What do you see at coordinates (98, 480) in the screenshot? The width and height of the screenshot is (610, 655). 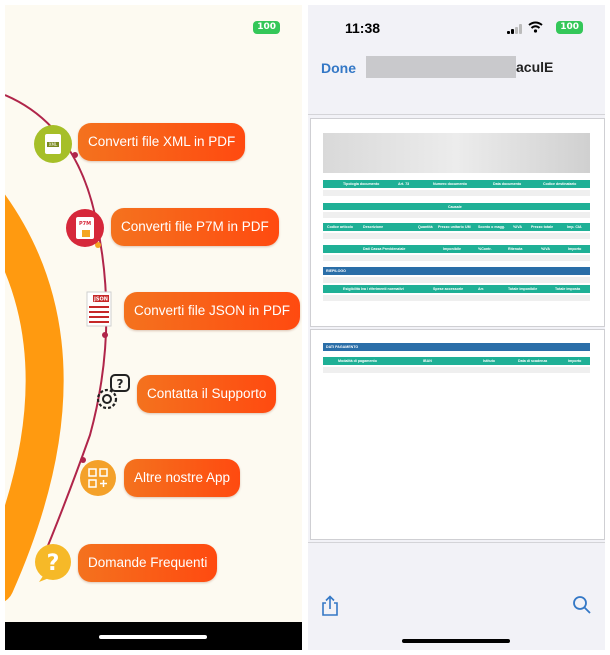 I see `apps-grid-icon` at bounding box center [98, 480].